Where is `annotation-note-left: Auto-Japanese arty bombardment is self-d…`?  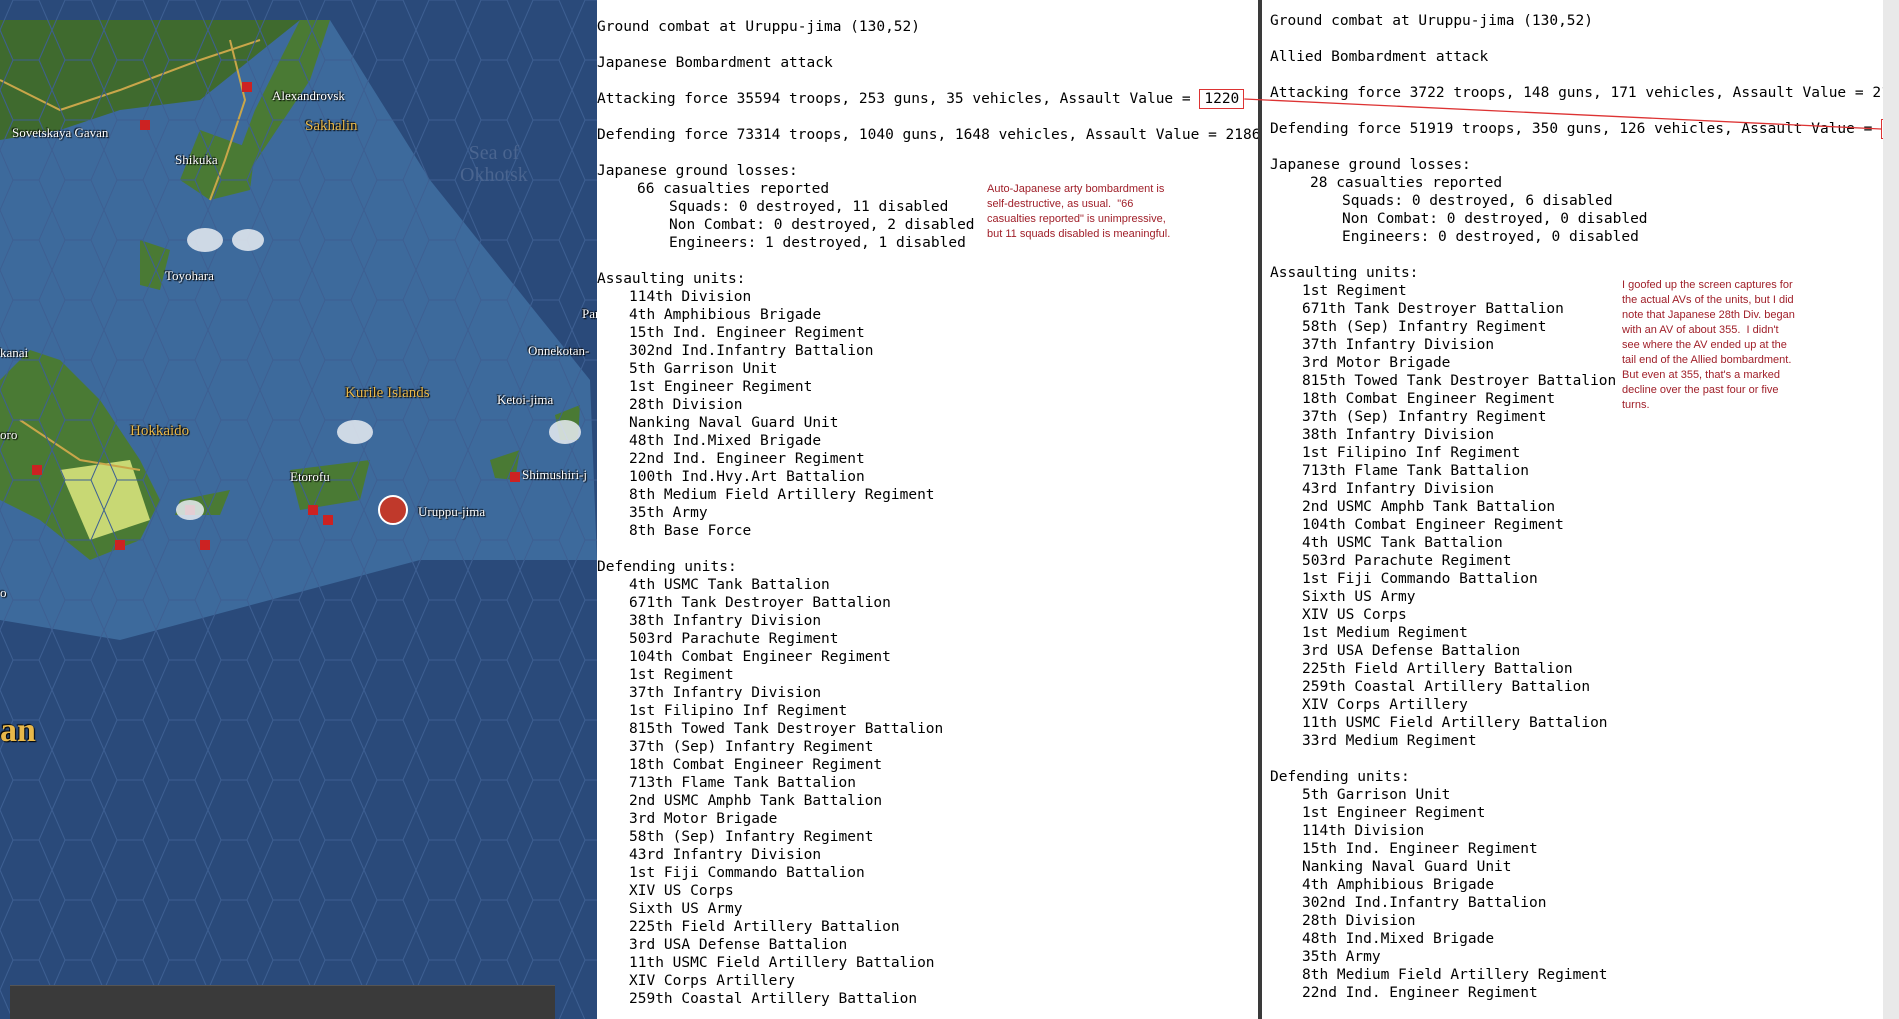
annotation-note-left: Auto-Japanese arty bombardment is self-d… is located at coordinates (1079, 211).